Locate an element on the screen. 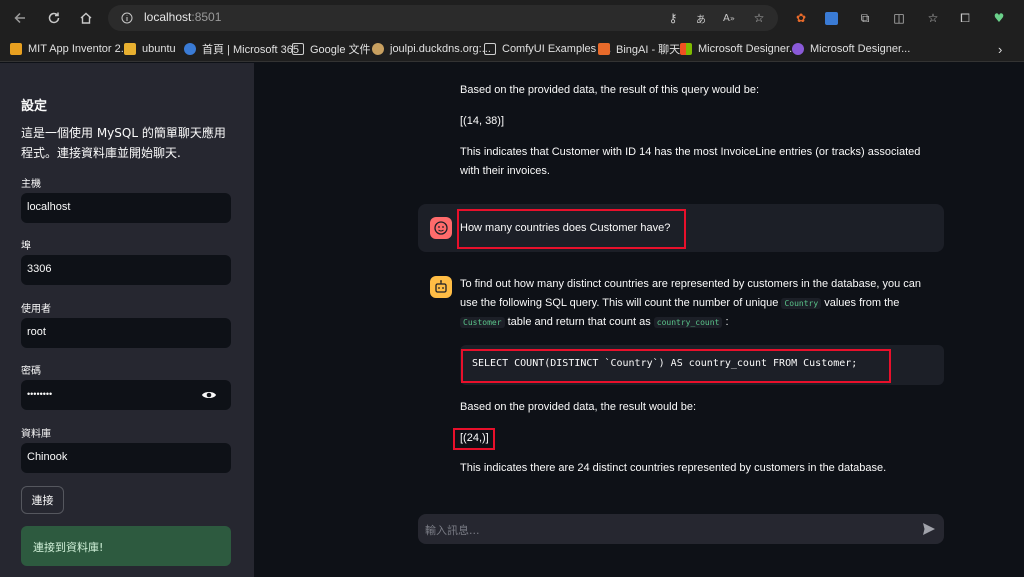  read-aloud-icon: A» is located at coordinates (729, 18).